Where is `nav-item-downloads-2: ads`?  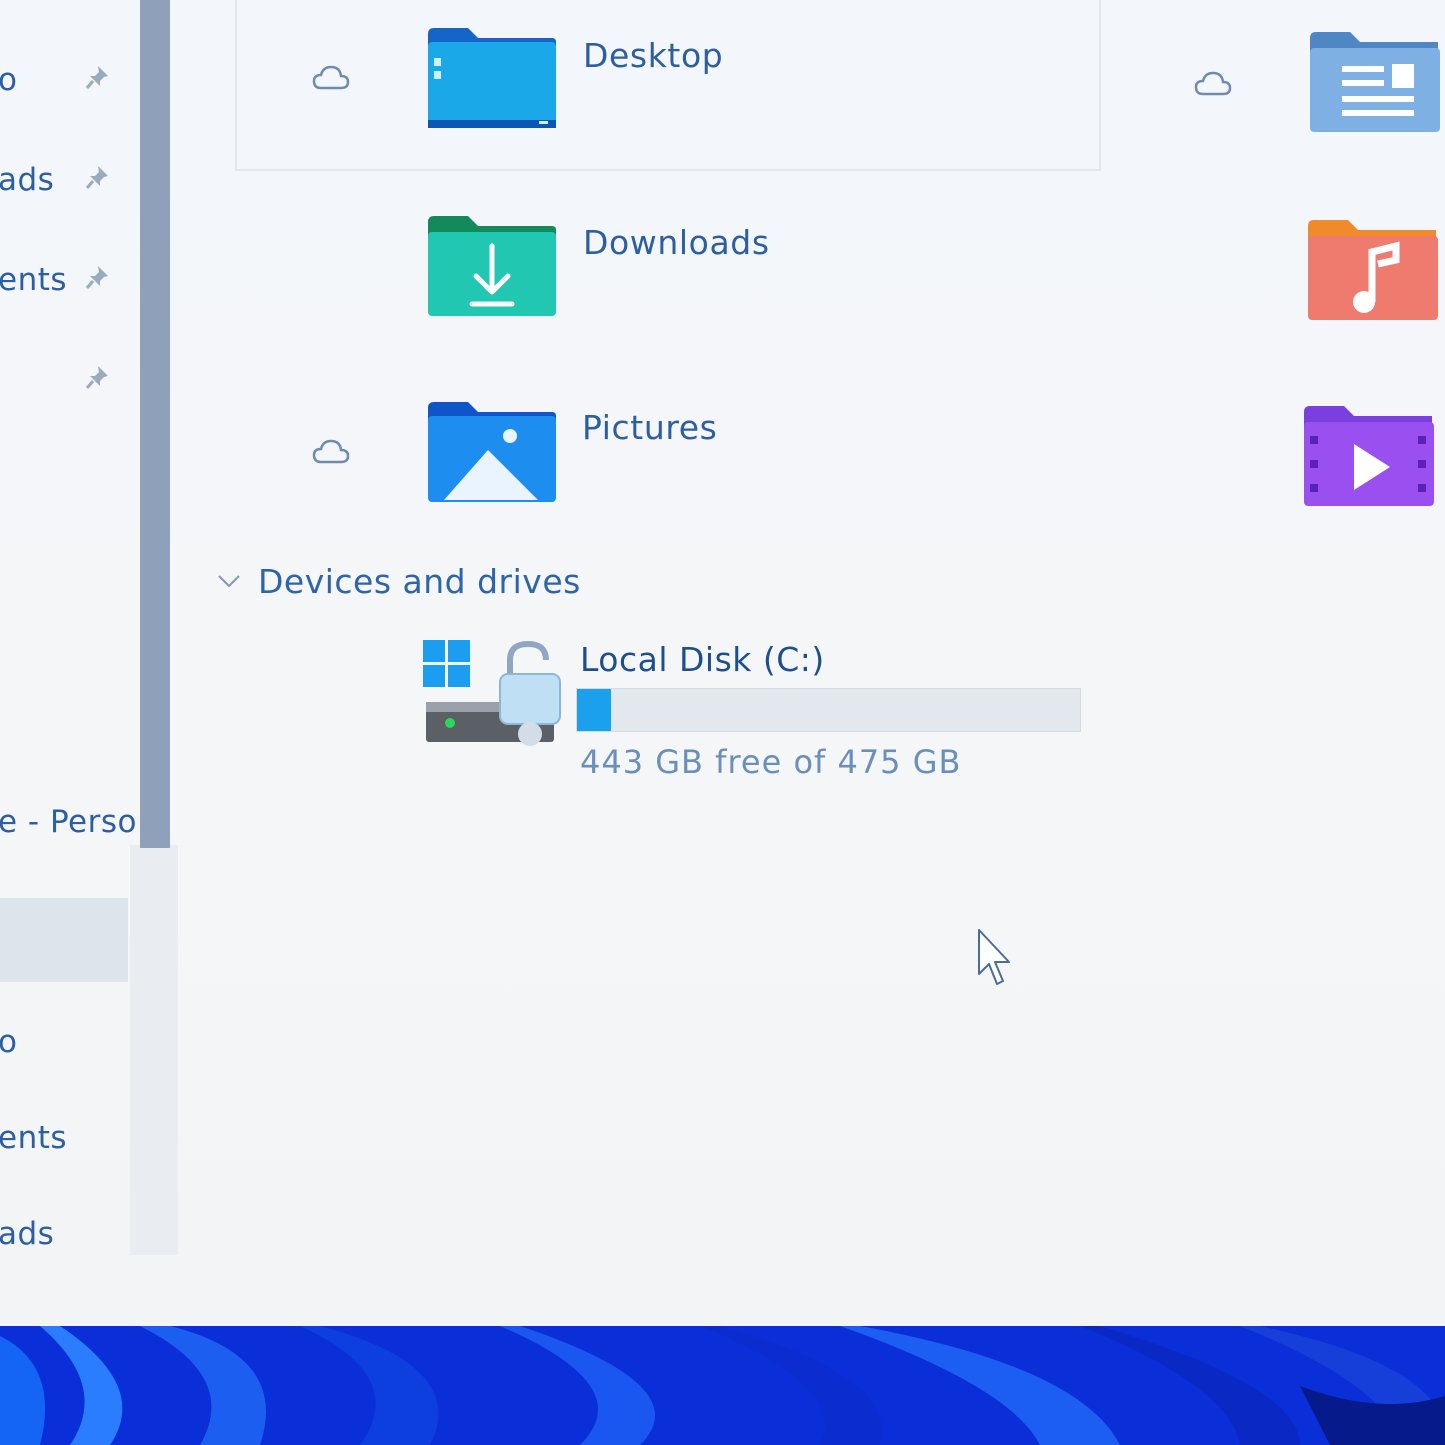 nav-item-downloads-2: ads is located at coordinates (64, 1234).